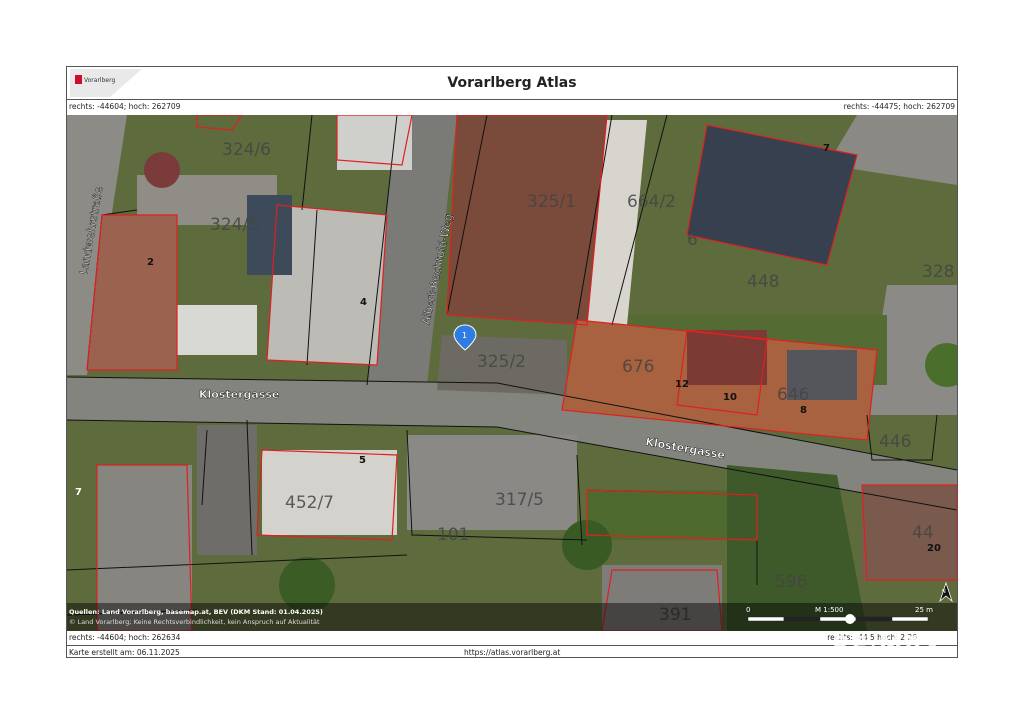  Describe the element at coordinates (464, 335) in the screenshot. I see `location-marker-label: 1` at that location.